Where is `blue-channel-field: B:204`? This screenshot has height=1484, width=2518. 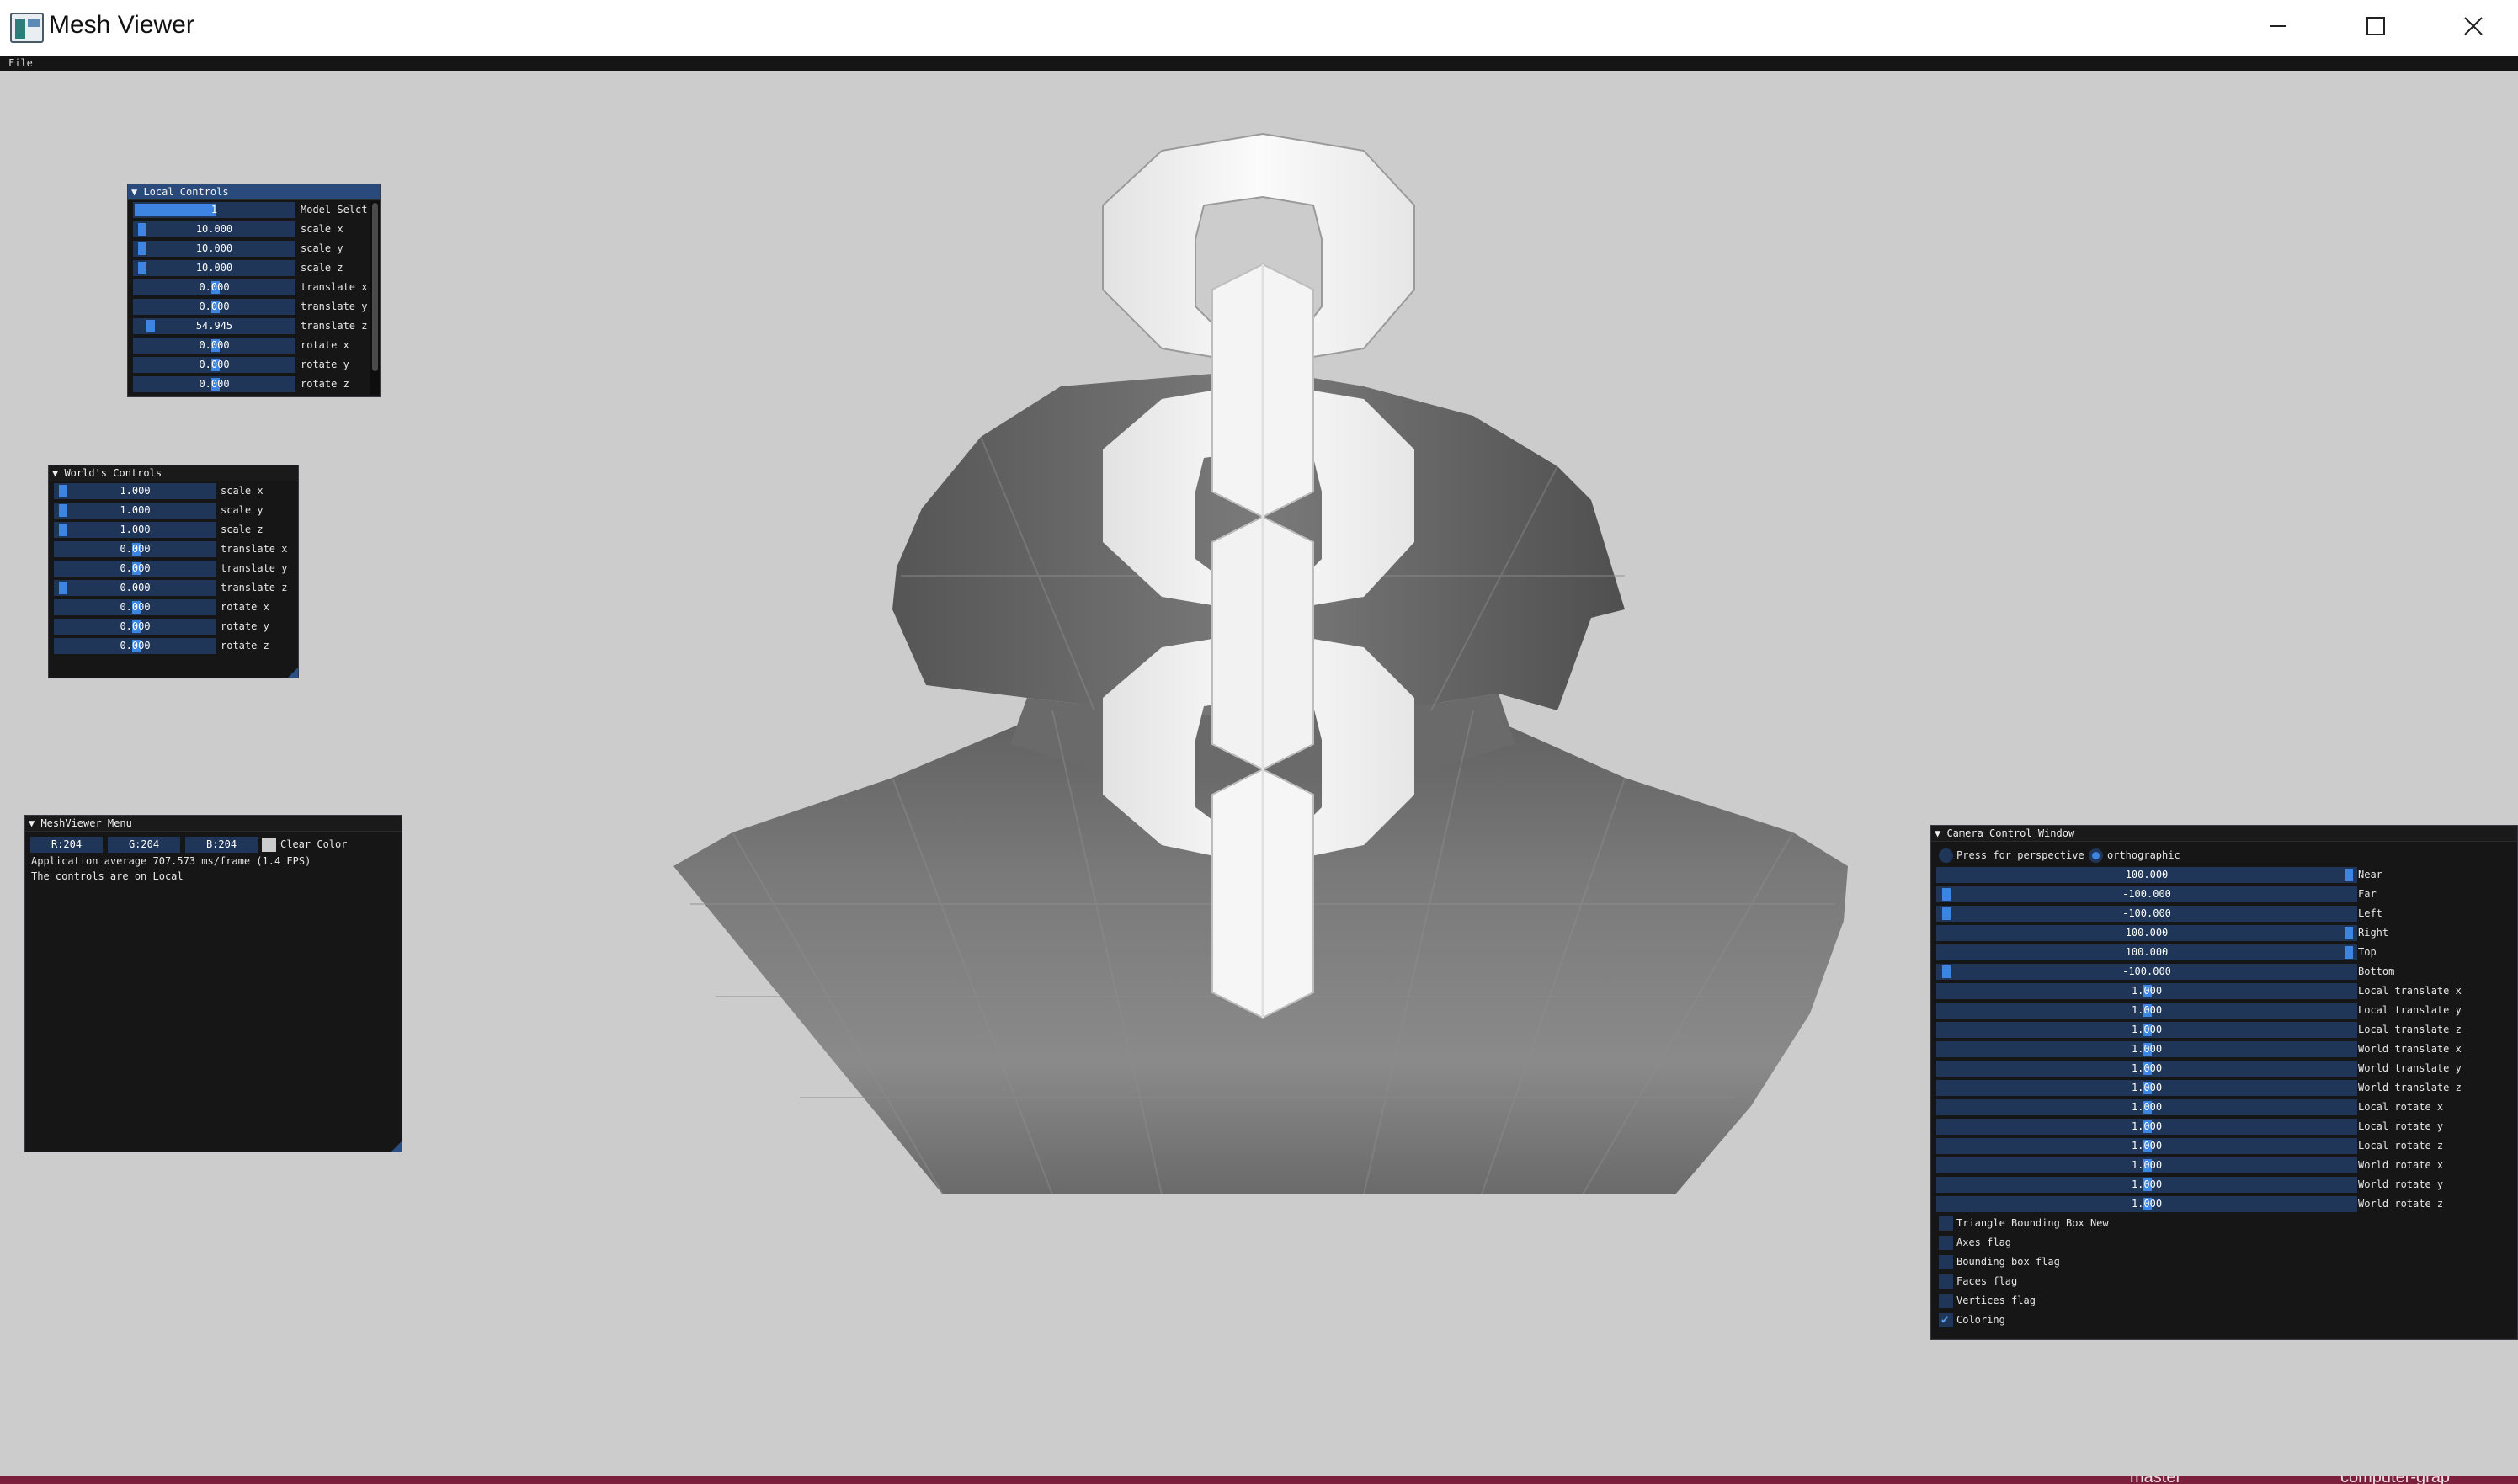
blue-channel-field: B:204 is located at coordinates (221, 845).